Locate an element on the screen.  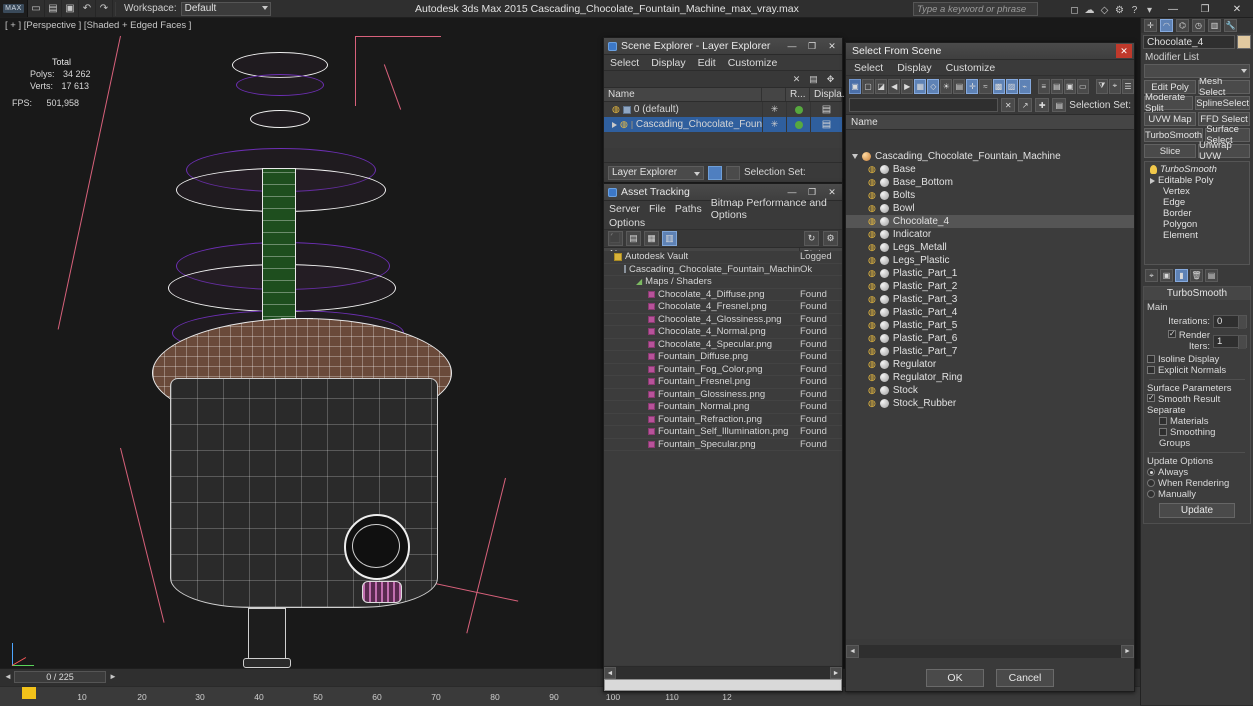
scene-object-row: ◍ Base_Bottom is located at coordinates (990, 182).